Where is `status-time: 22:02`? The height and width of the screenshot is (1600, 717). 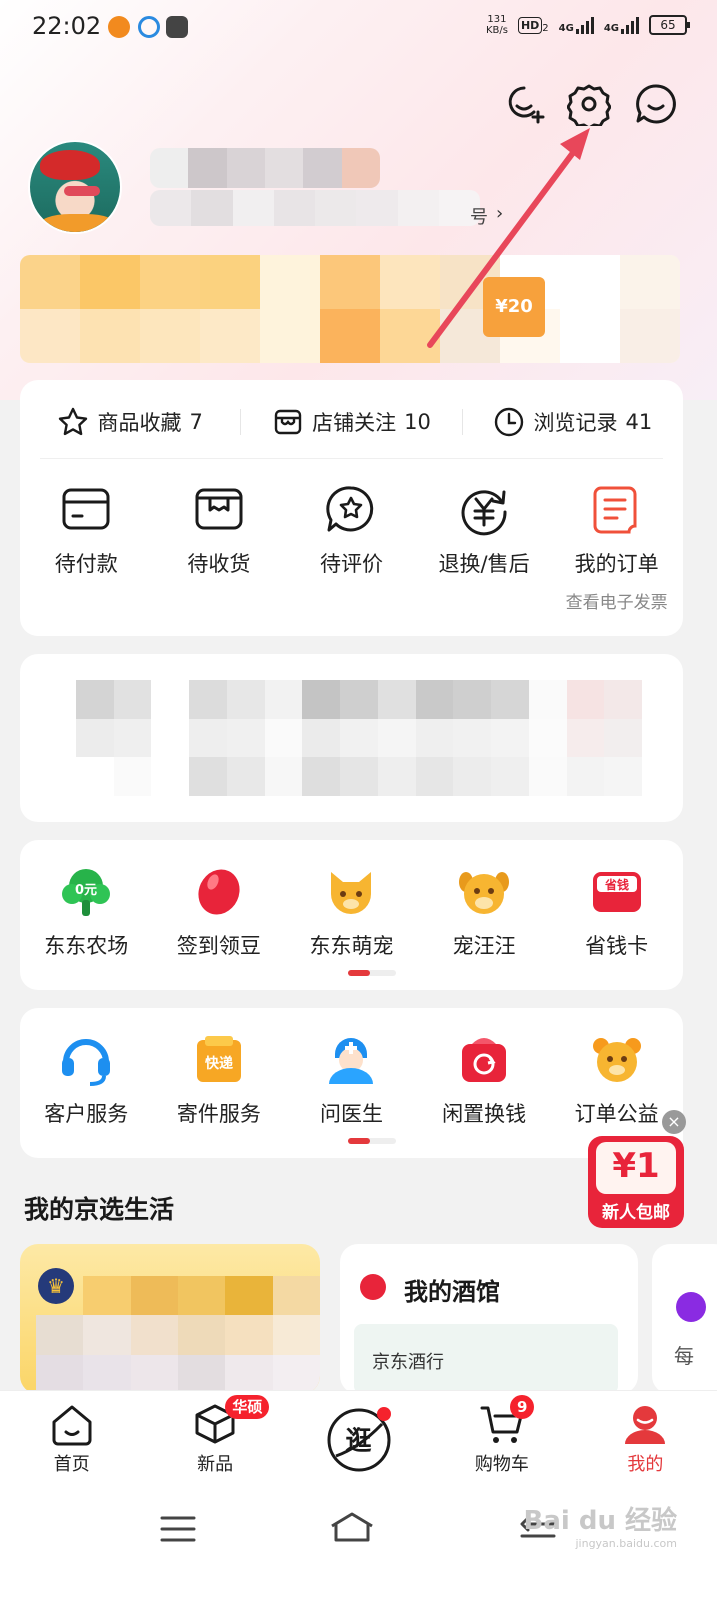
status-time: 22:02 is located at coordinates (67, 26).